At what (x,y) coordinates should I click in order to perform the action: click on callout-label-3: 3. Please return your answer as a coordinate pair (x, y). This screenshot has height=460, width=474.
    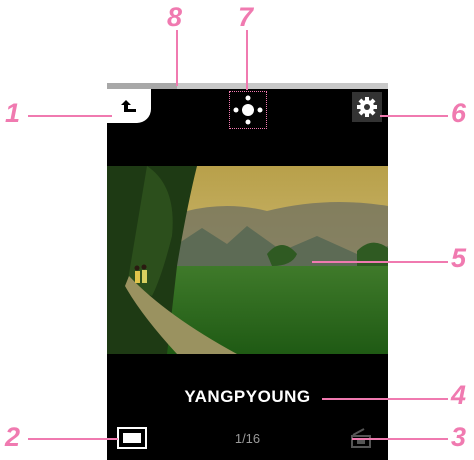
    Looking at the image, I should click on (459, 437).